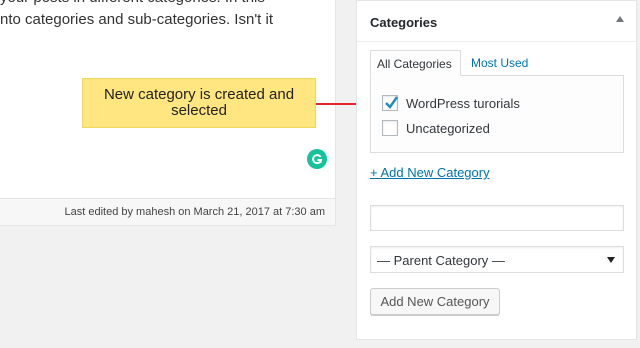 This screenshot has width=640, height=348. I want to click on callout-text: New category is created and selected, so click(199, 102).